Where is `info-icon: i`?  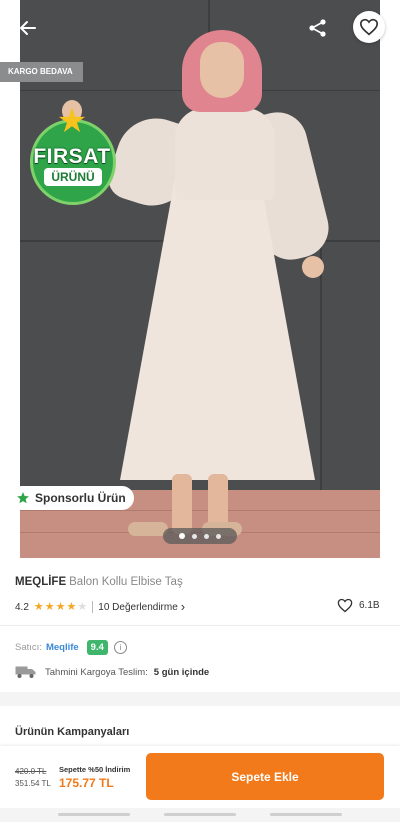
info-icon: i is located at coordinates (120, 647).